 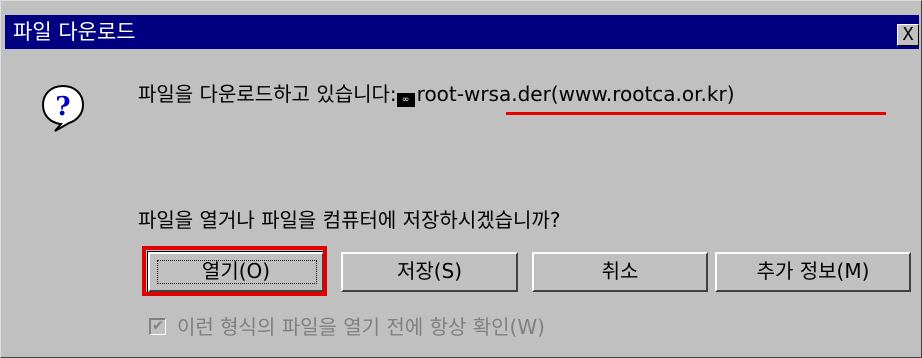 I want to click on save-button: 저장(S), so click(x=429, y=272).